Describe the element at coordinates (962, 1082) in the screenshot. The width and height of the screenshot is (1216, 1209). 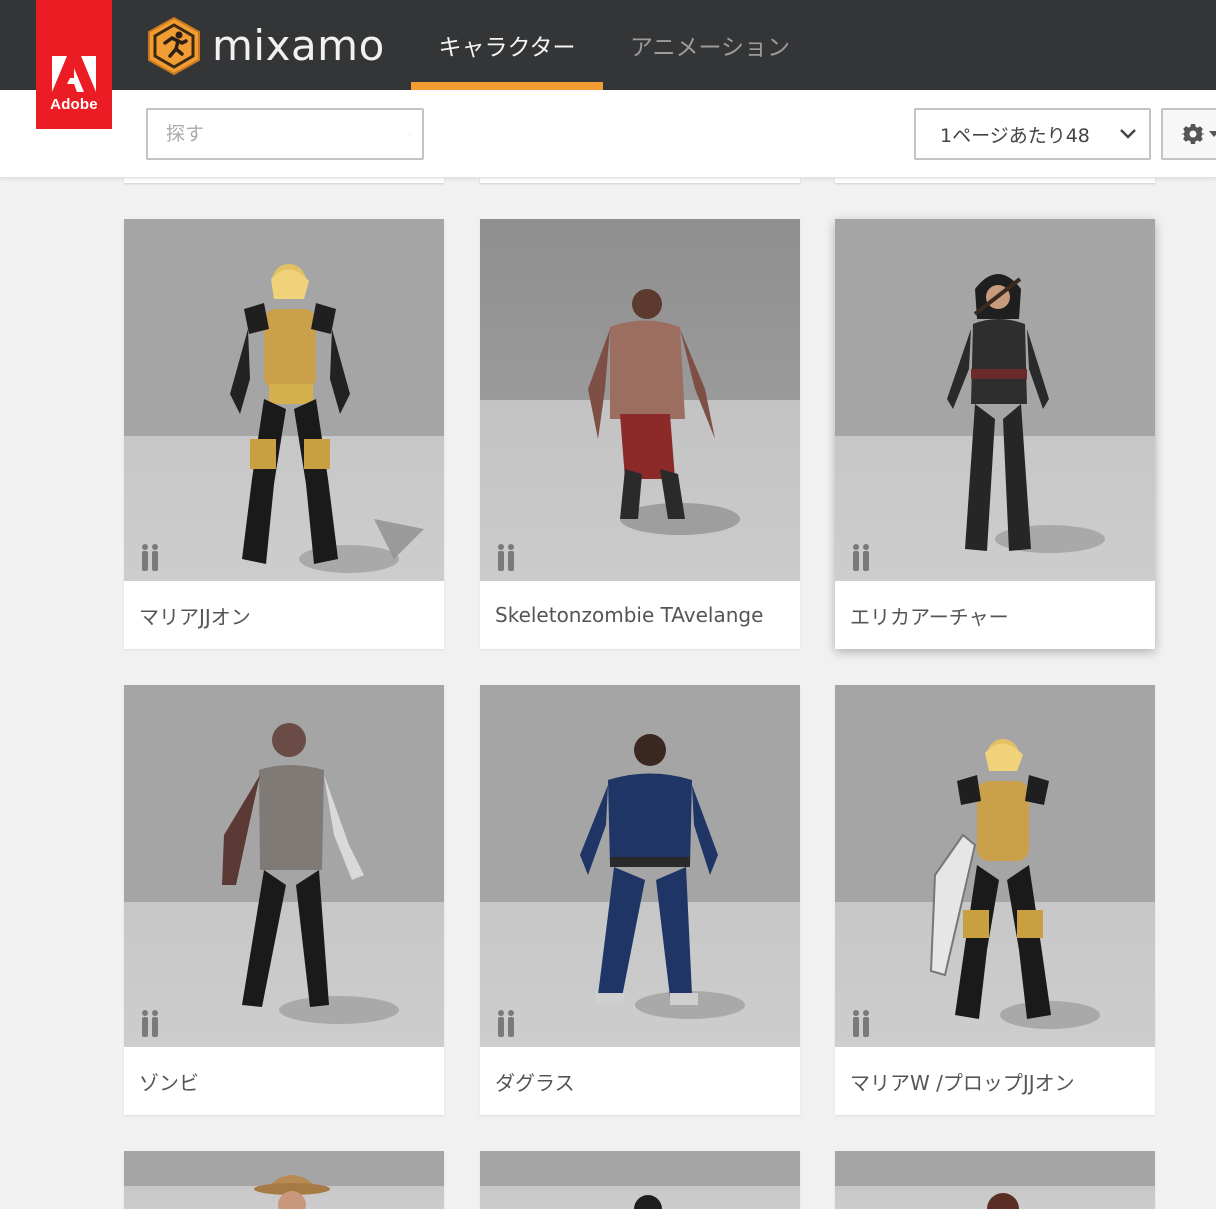
I see `character-name: マリアW /プロップJJオン` at that location.